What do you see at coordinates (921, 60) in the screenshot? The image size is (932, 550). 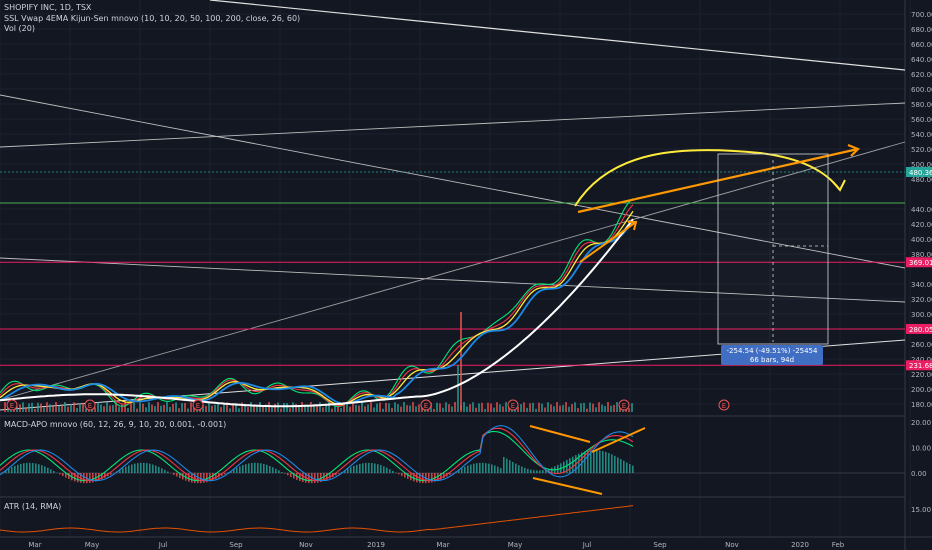 I see `price-axis-tick: 640.00` at bounding box center [921, 60].